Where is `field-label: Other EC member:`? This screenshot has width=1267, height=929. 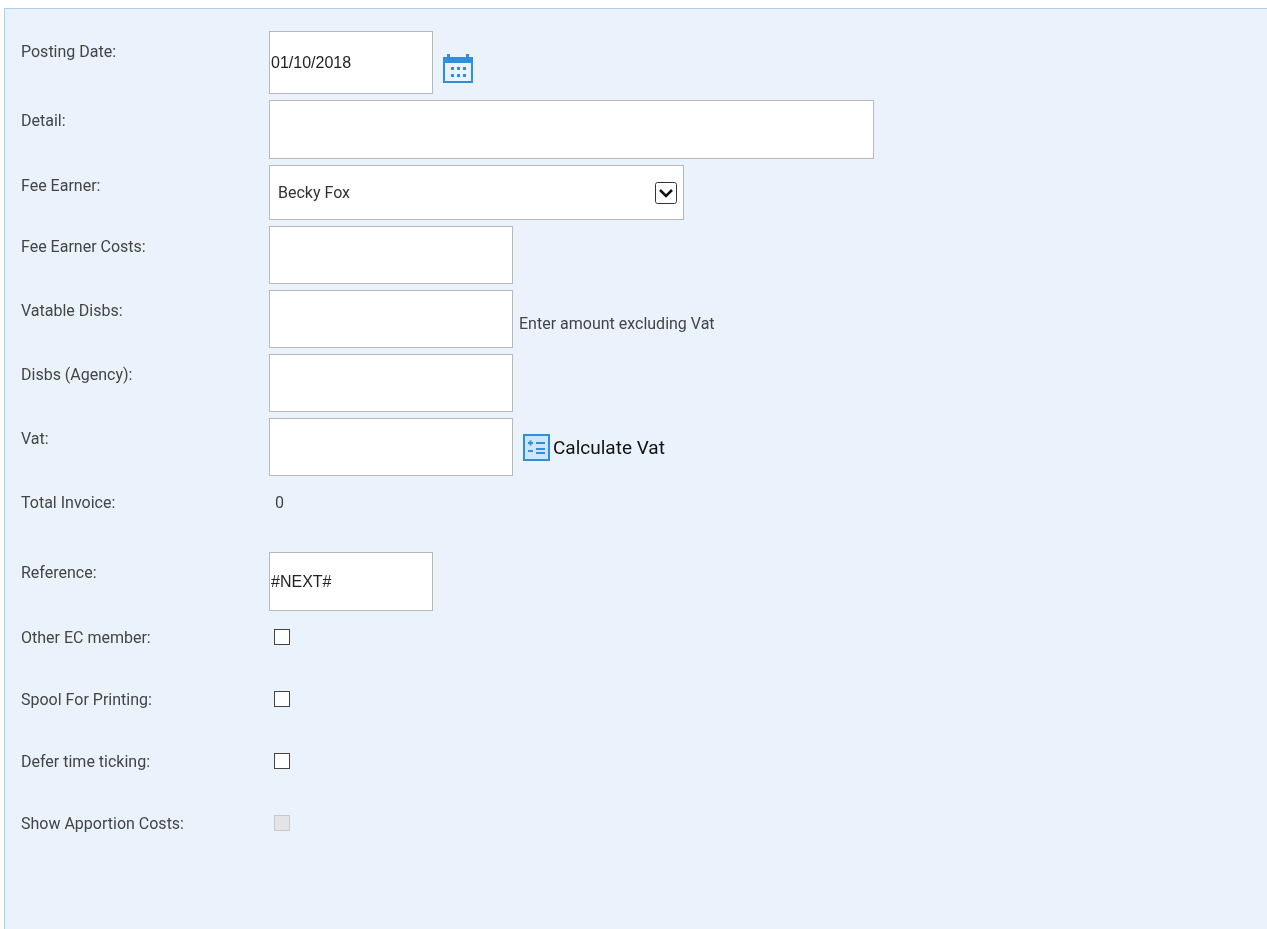
field-label: Other EC member: is located at coordinates (86, 638).